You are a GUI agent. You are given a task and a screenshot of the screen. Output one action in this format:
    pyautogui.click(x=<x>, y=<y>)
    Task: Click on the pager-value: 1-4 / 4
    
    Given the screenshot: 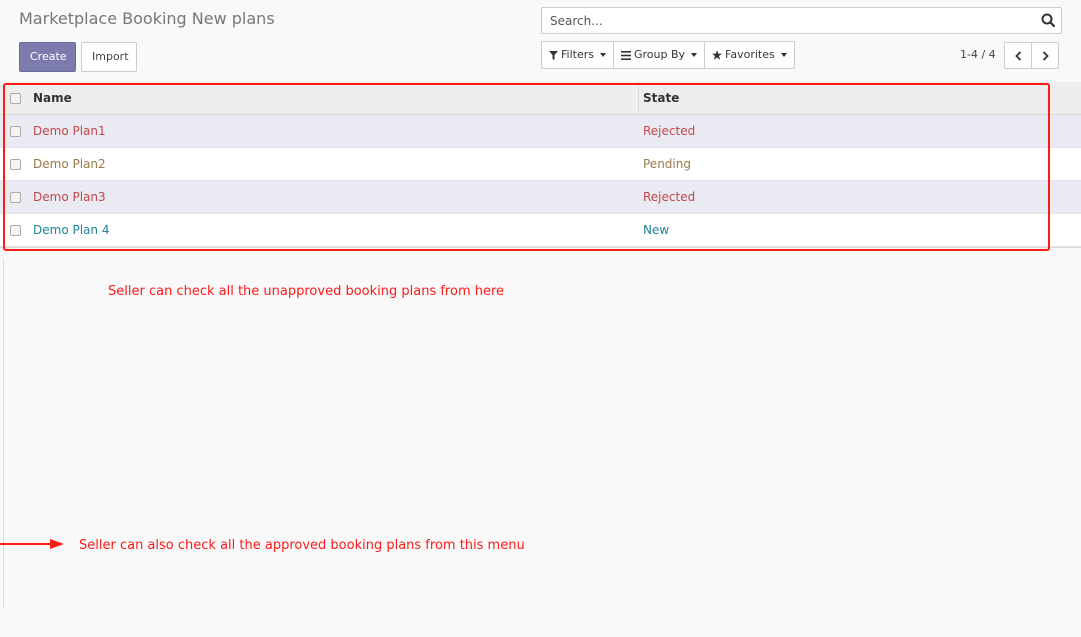 What is the action you would take?
    pyautogui.click(x=978, y=54)
    